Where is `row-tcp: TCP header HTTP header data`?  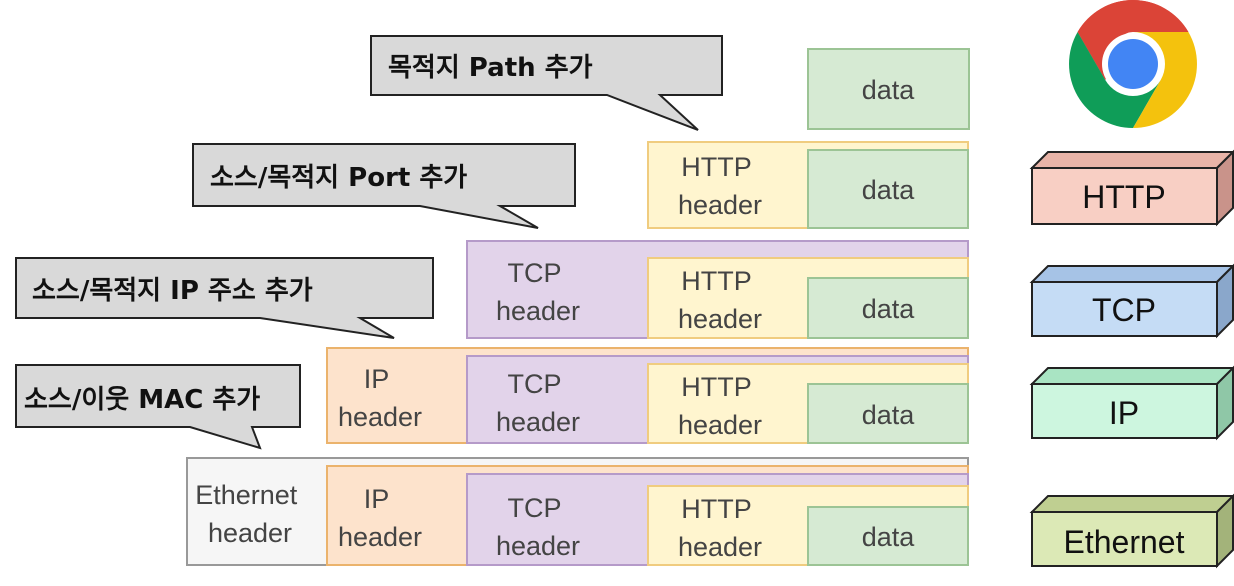
row-tcp: TCP header HTTP header data is located at coordinates (717, 289).